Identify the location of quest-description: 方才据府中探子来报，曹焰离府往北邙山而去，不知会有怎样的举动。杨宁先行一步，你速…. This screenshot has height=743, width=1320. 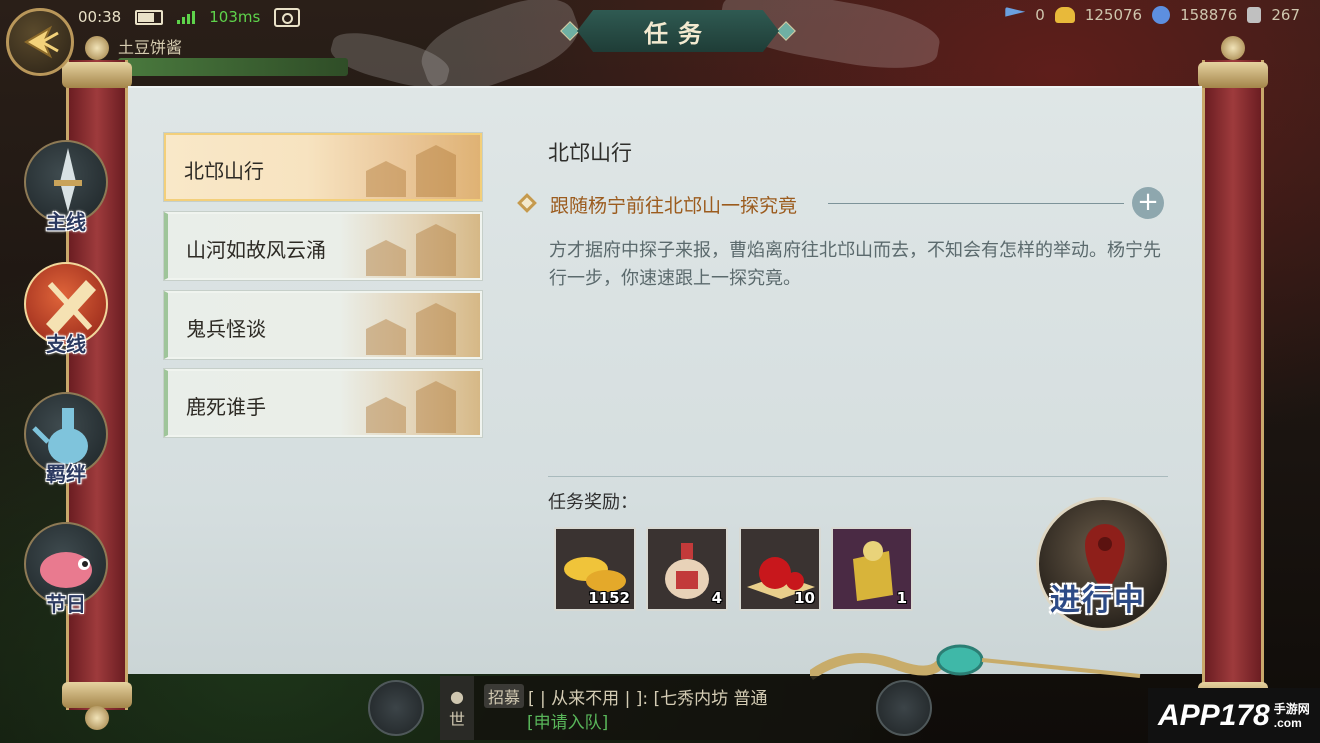
(855, 264).